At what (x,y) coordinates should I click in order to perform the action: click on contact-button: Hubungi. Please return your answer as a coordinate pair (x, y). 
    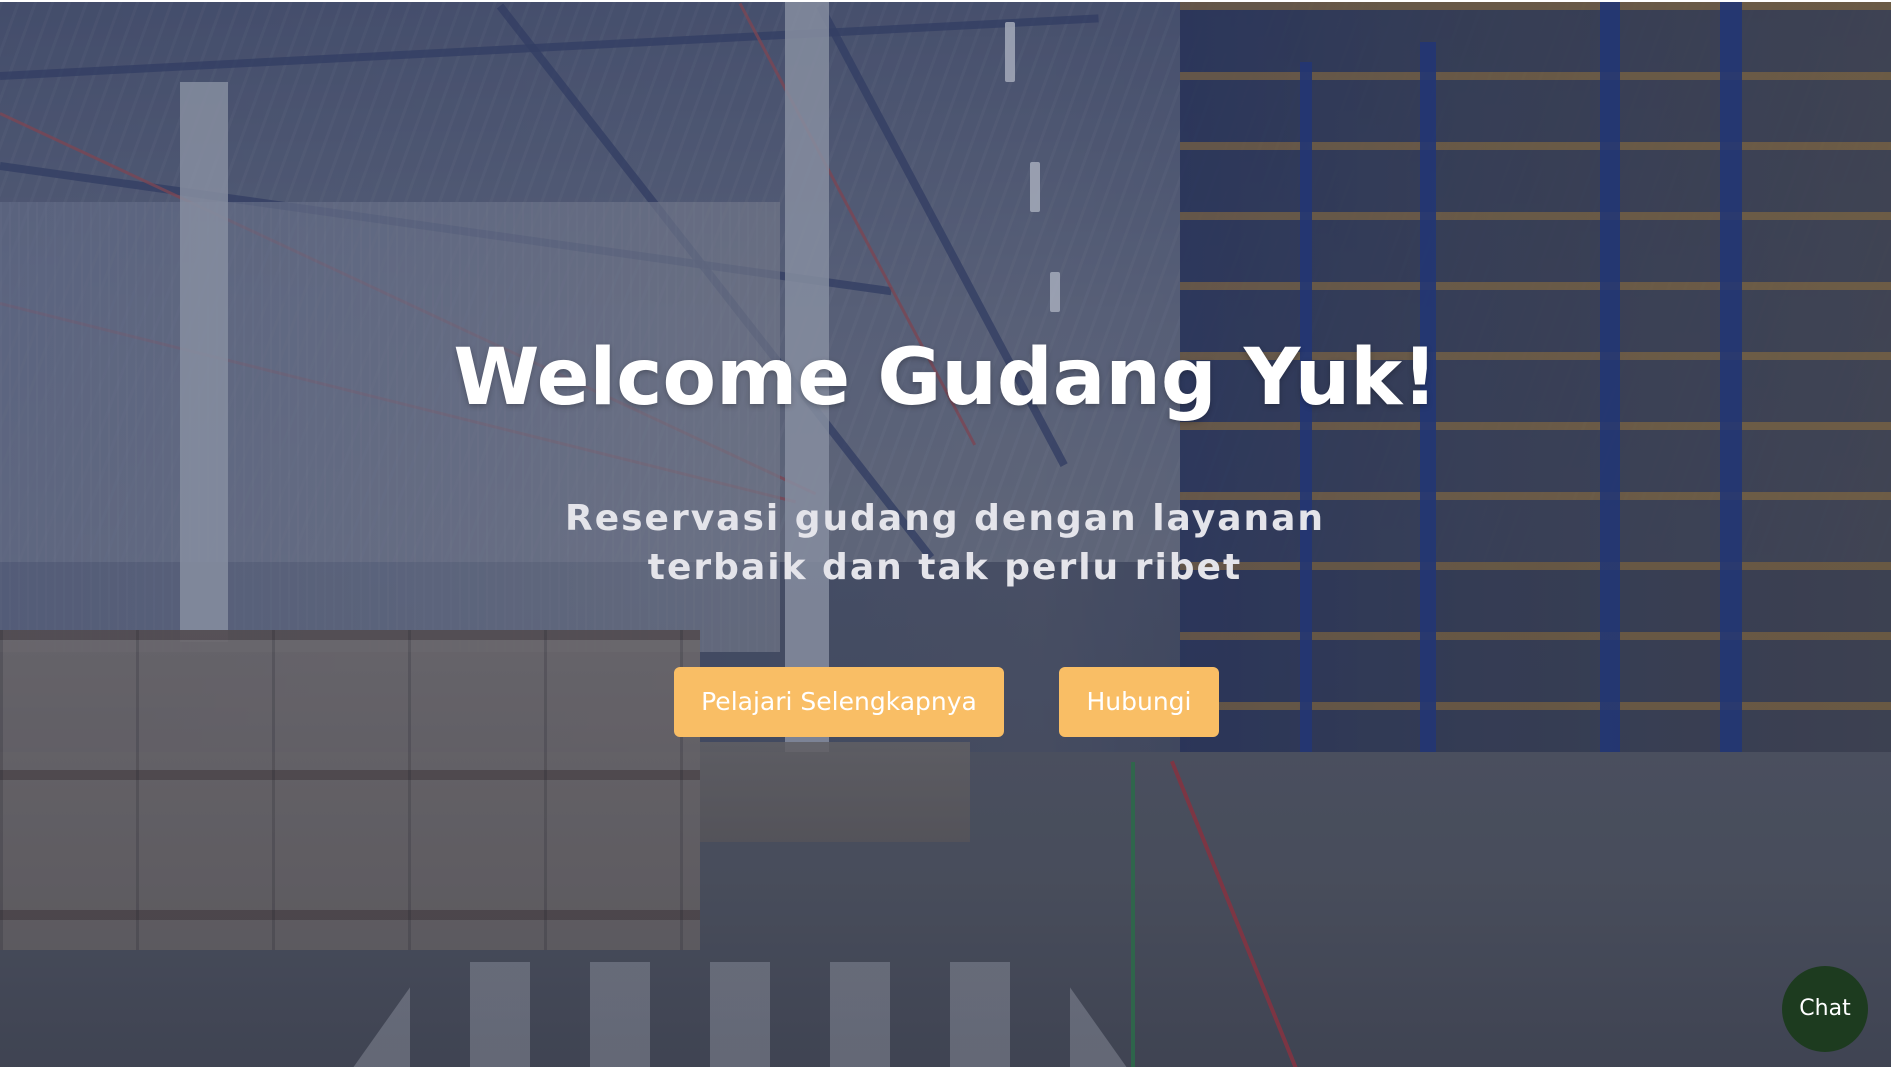
    Looking at the image, I should click on (1139, 702).